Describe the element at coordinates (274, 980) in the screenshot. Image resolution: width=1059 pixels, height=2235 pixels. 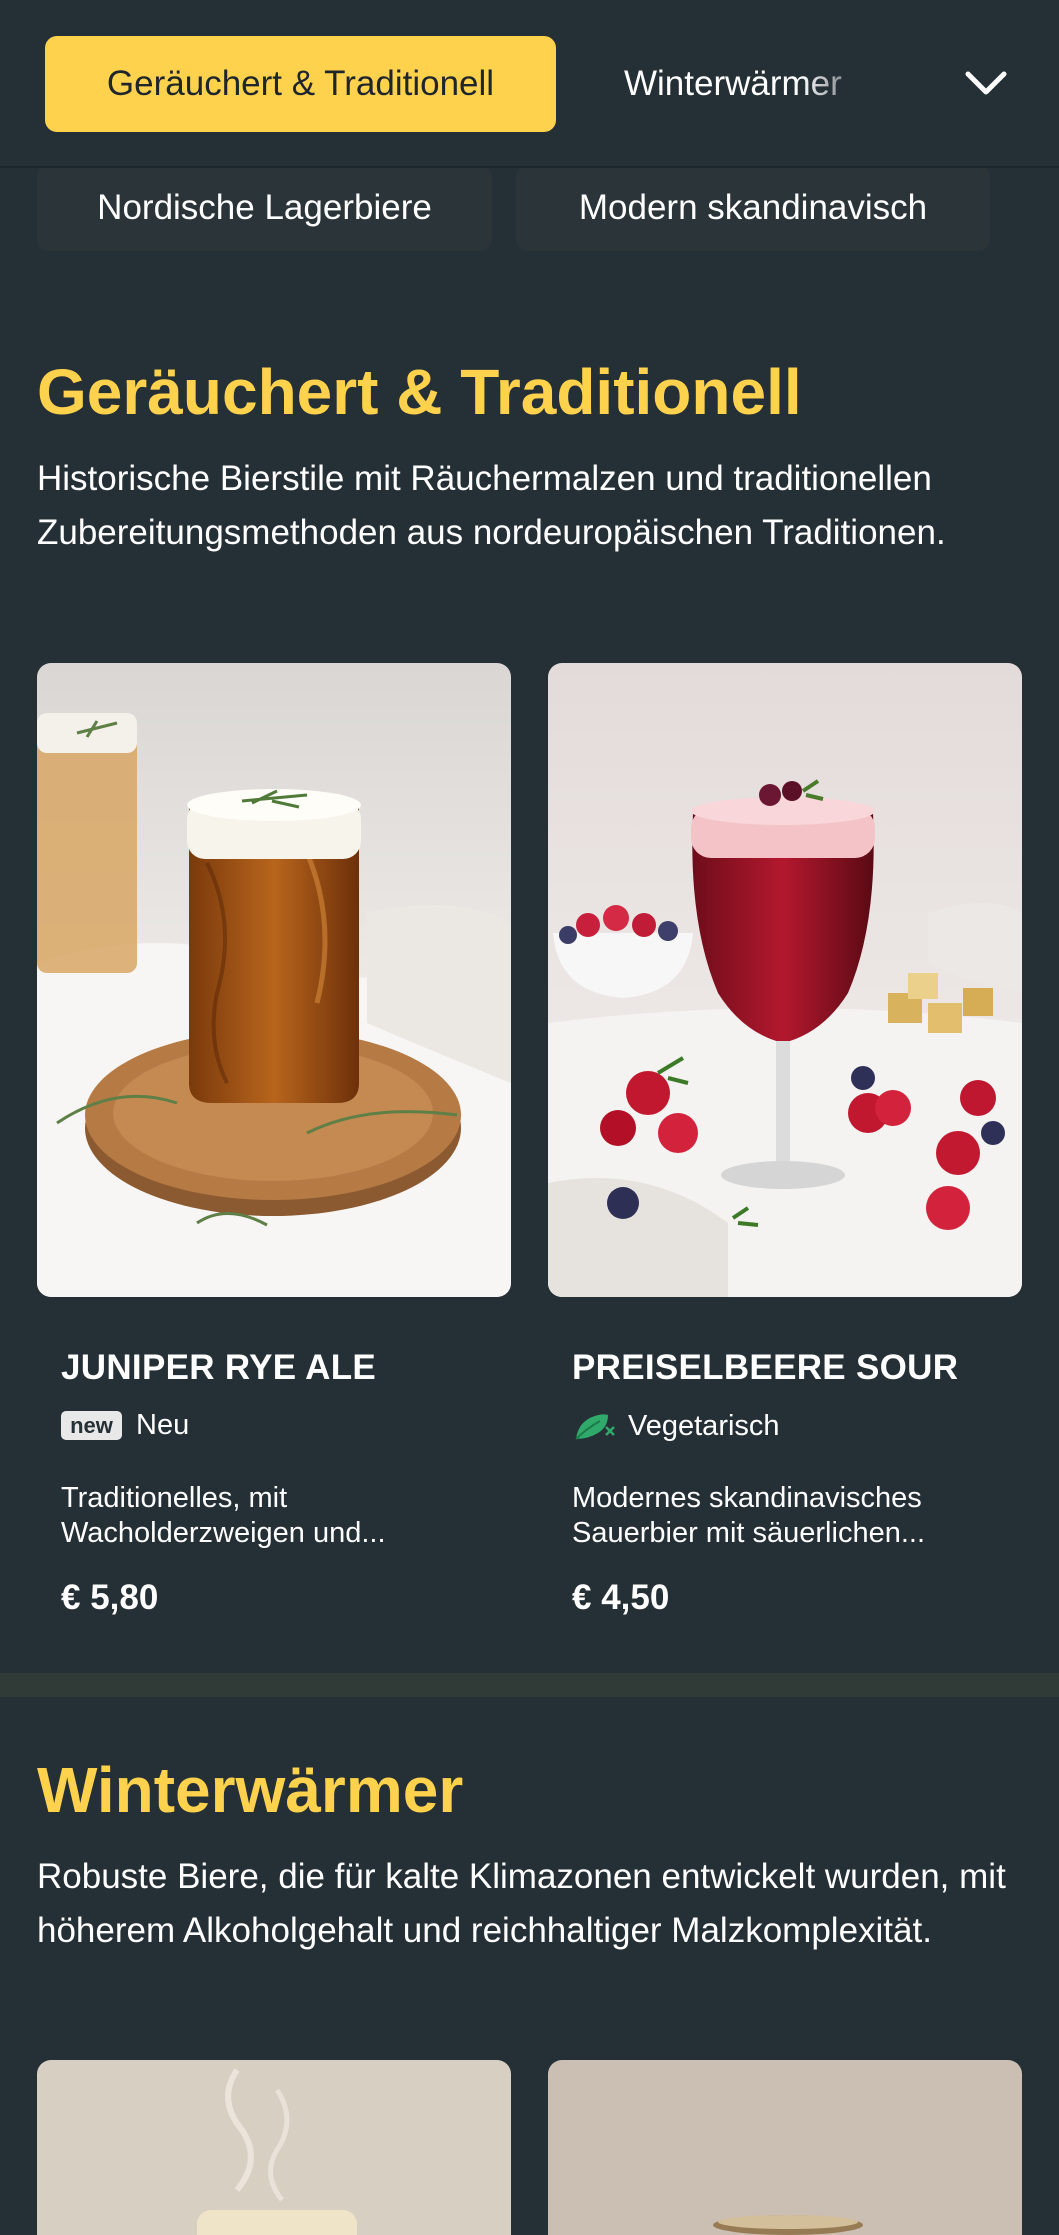
I see `juniper-rye-ale-image` at that location.